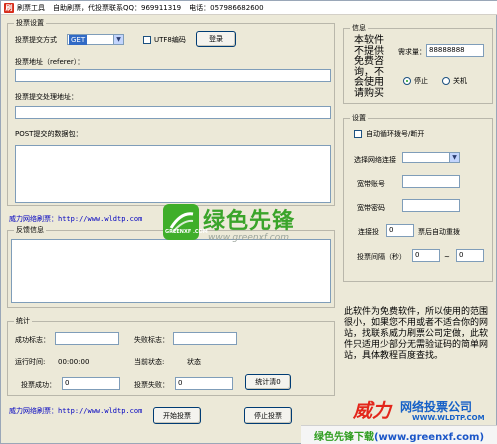 The height and width of the screenshot is (444, 497). Describe the element at coordinates (30, 230) in the screenshot. I see `feedback-title: 反馈信息` at that location.